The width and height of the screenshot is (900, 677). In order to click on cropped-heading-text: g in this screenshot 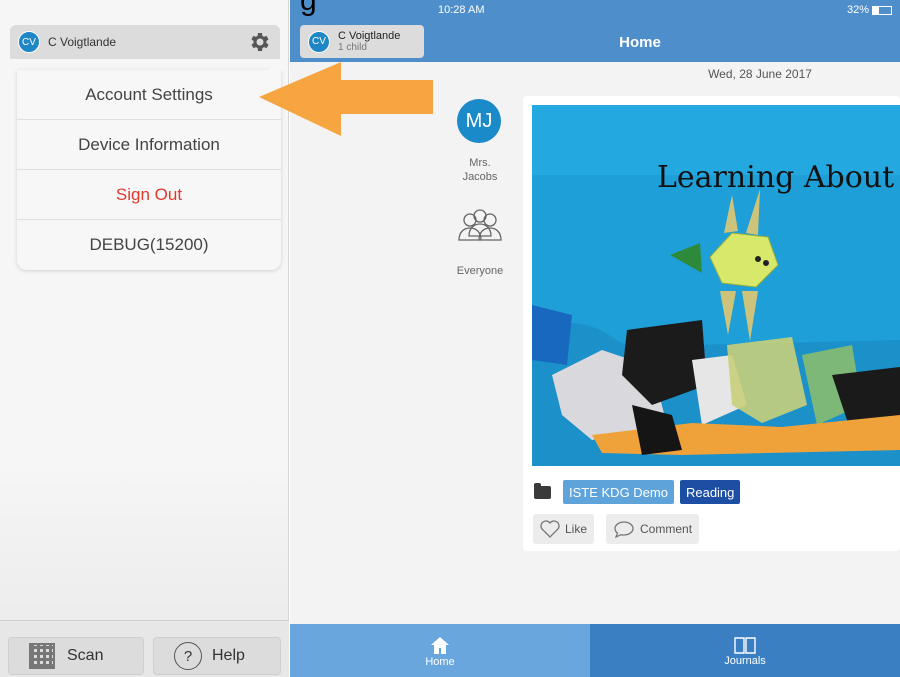, I will do `click(308, 8)`.